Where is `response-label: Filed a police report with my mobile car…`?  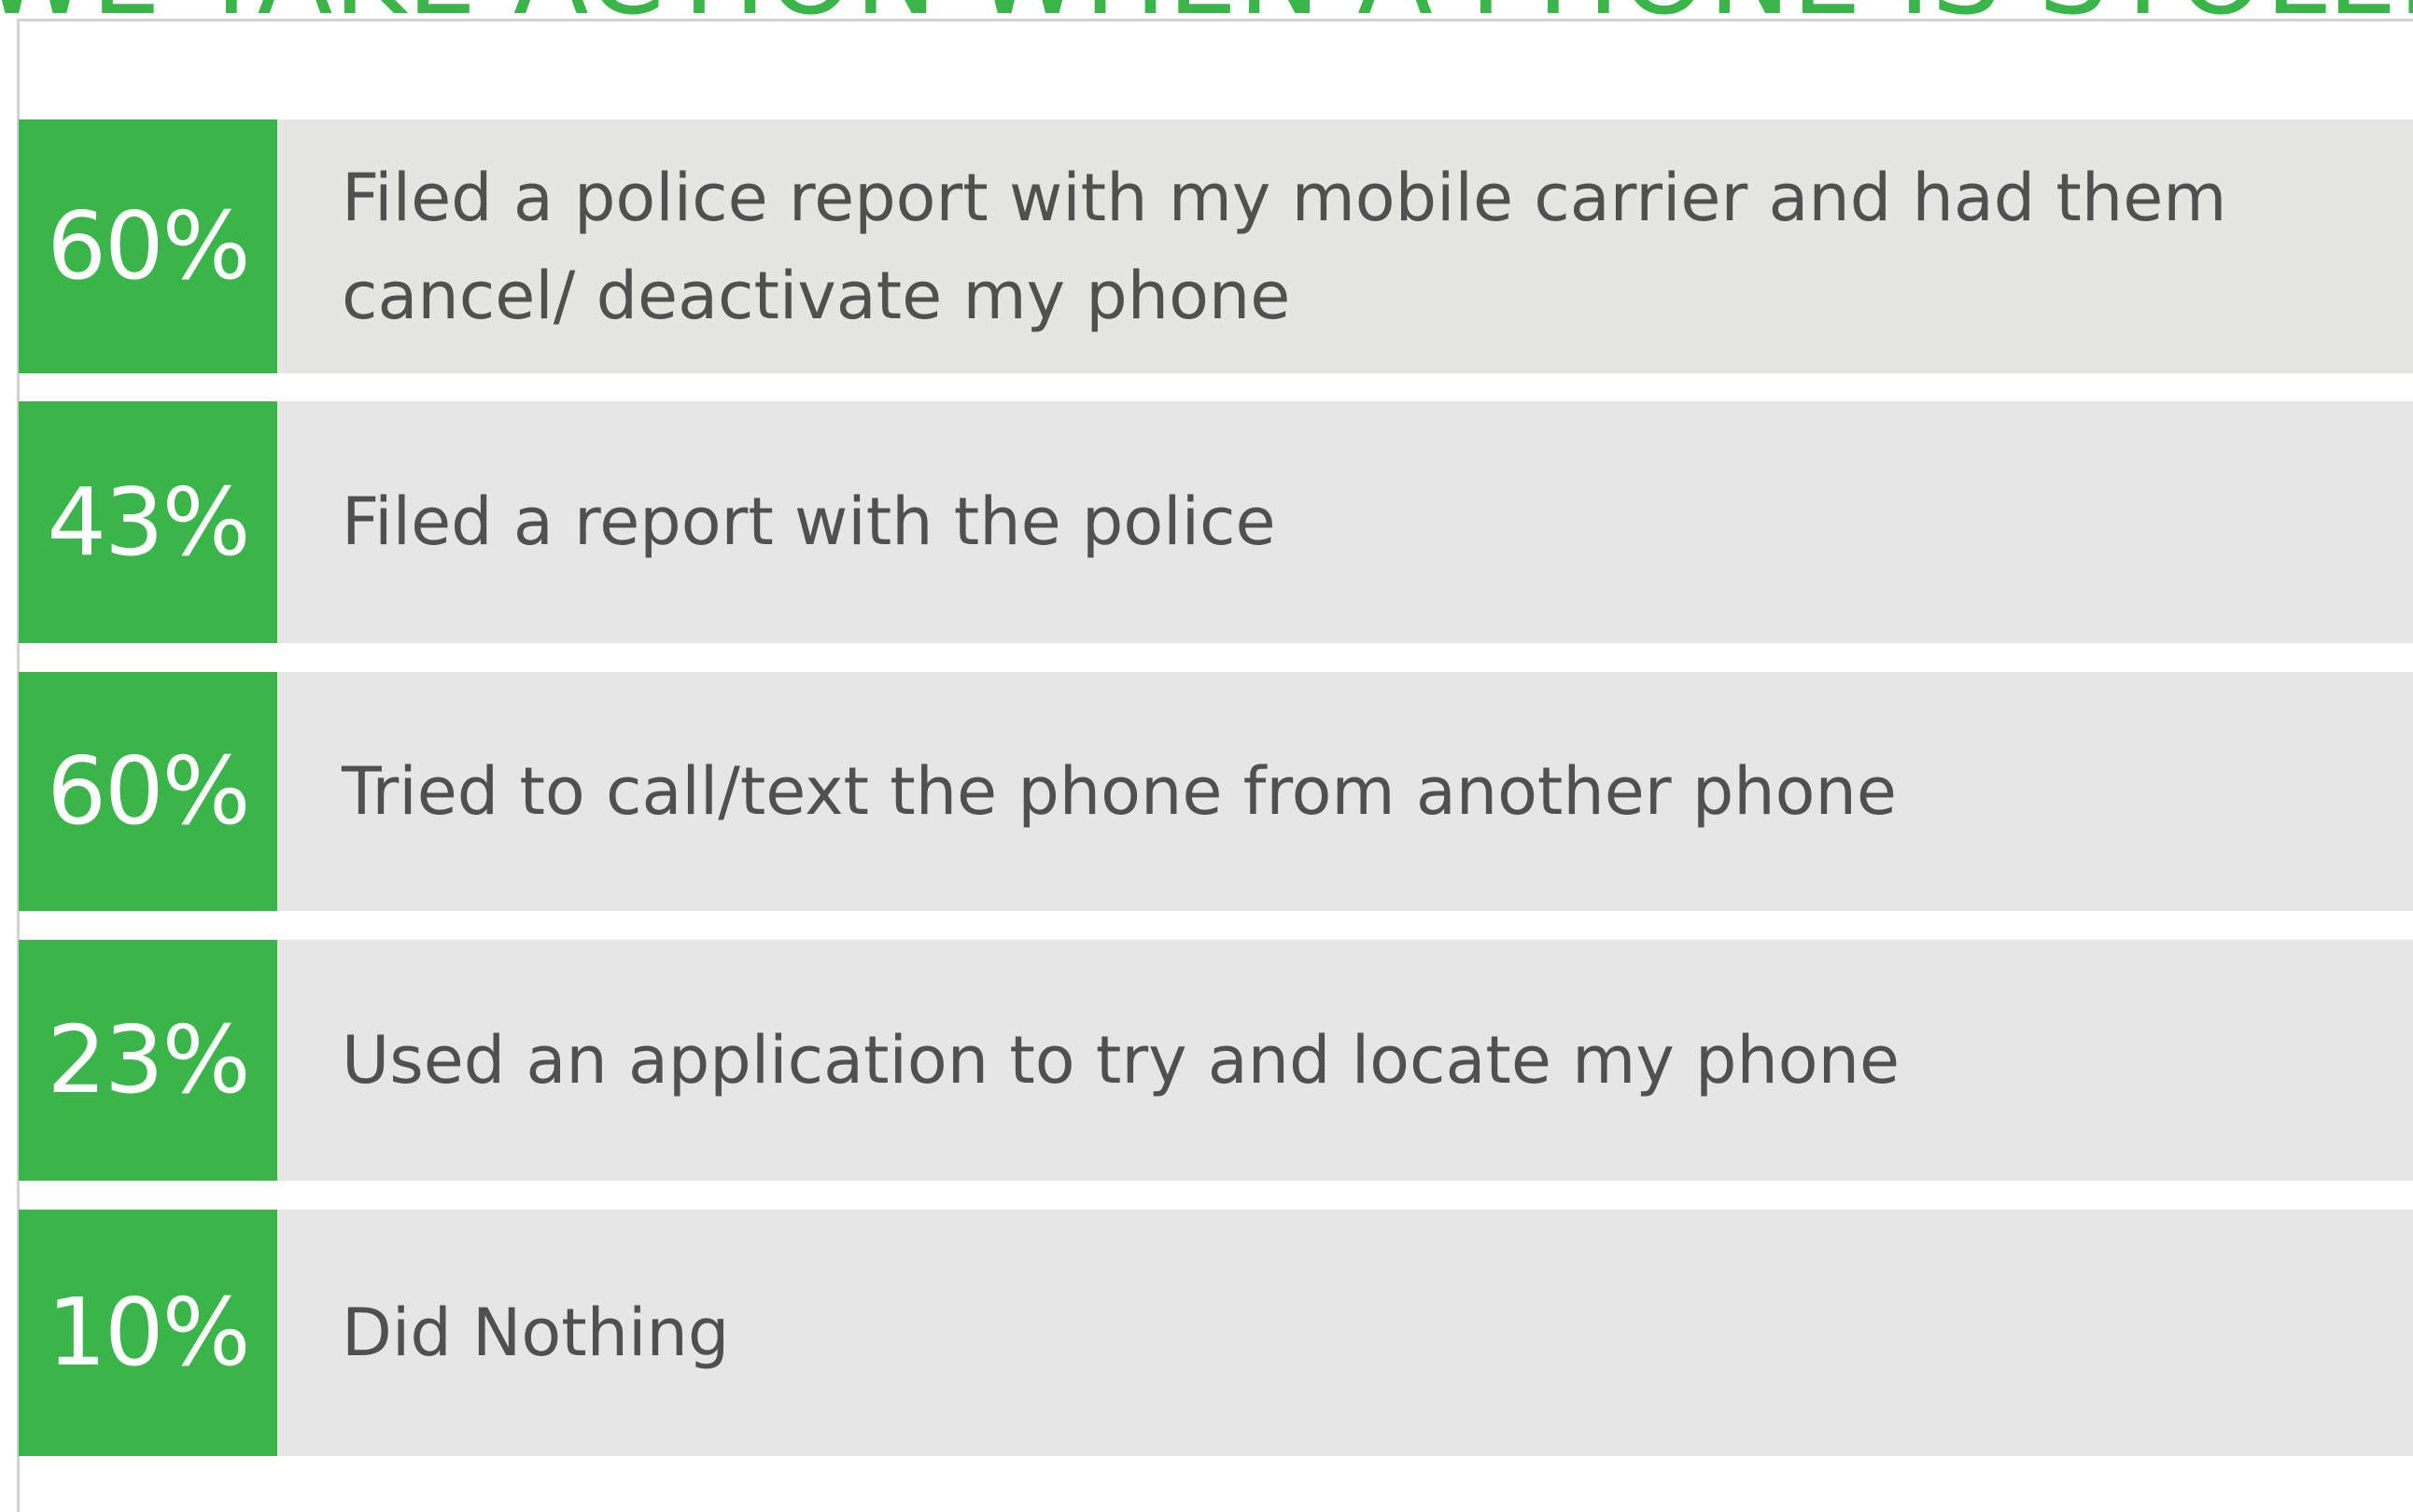
response-label: Filed a police report with my mobile car… is located at coordinates (1284, 247).